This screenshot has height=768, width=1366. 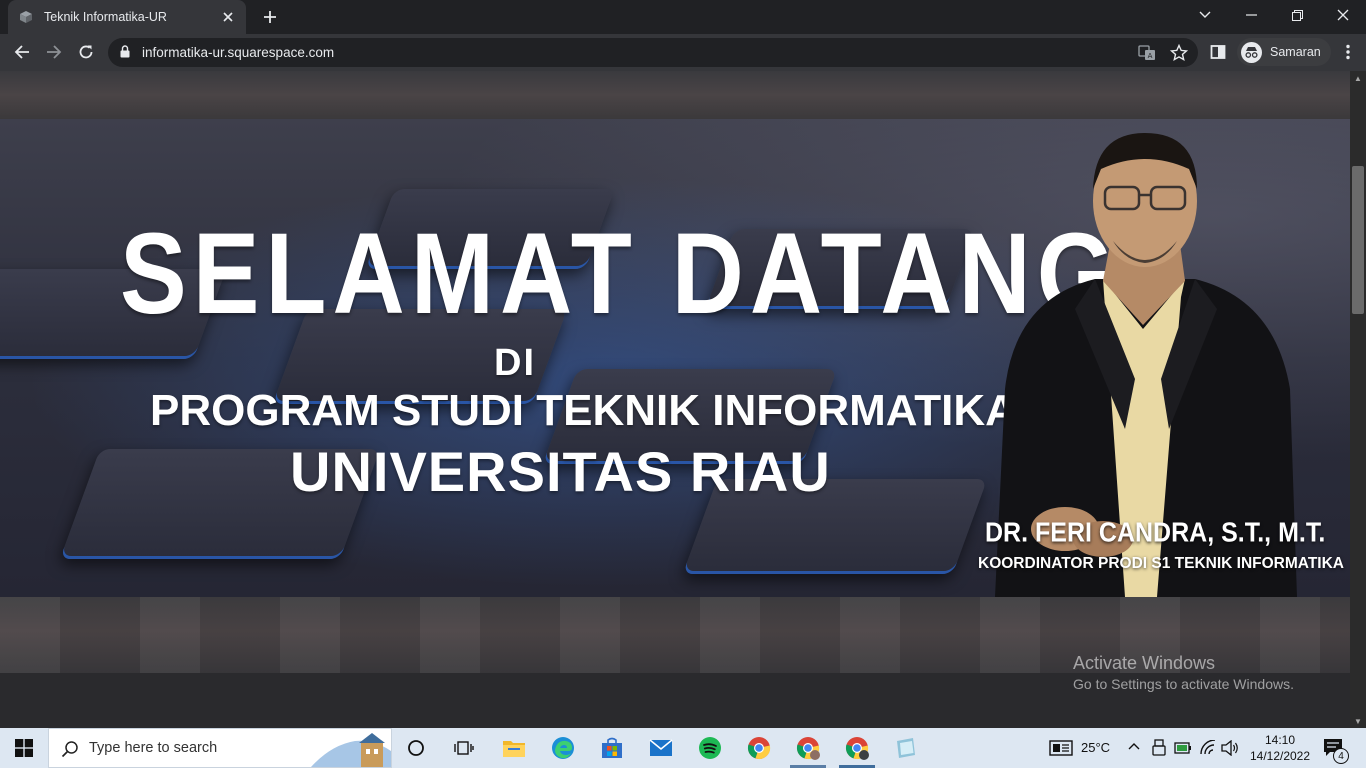 I want to click on search-icon, so click(x=69, y=749).